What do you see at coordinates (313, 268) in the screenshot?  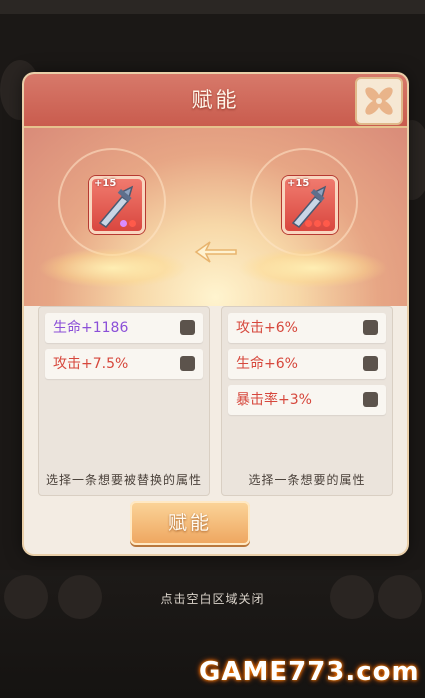 I see `right-item-pedestal` at bounding box center [313, 268].